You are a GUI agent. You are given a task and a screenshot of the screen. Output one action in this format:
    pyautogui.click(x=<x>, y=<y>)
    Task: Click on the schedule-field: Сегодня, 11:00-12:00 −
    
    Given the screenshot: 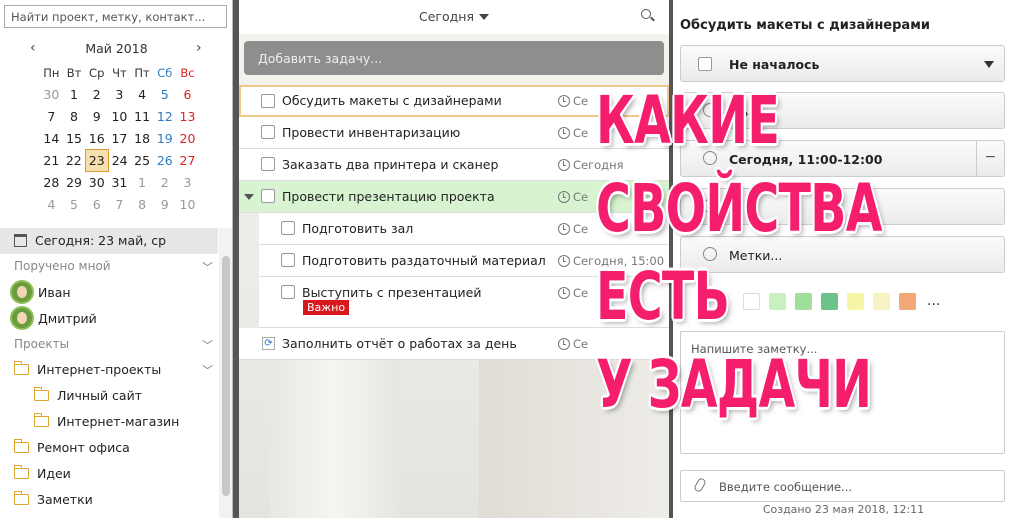 What is the action you would take?
    pyautogui.click(x=842, y=158)
    